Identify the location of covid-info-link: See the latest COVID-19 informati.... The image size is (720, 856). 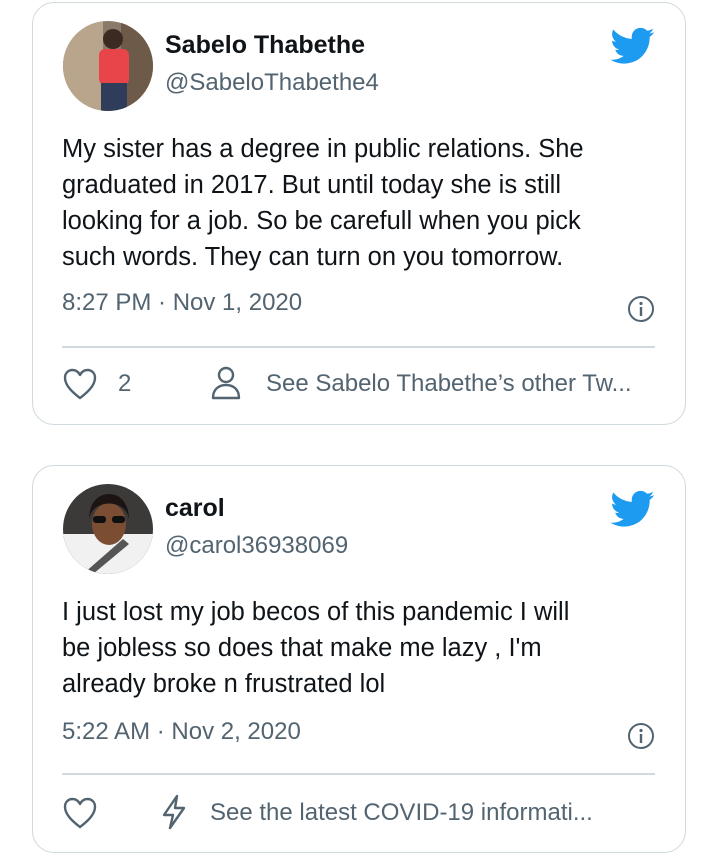
(401, 813).